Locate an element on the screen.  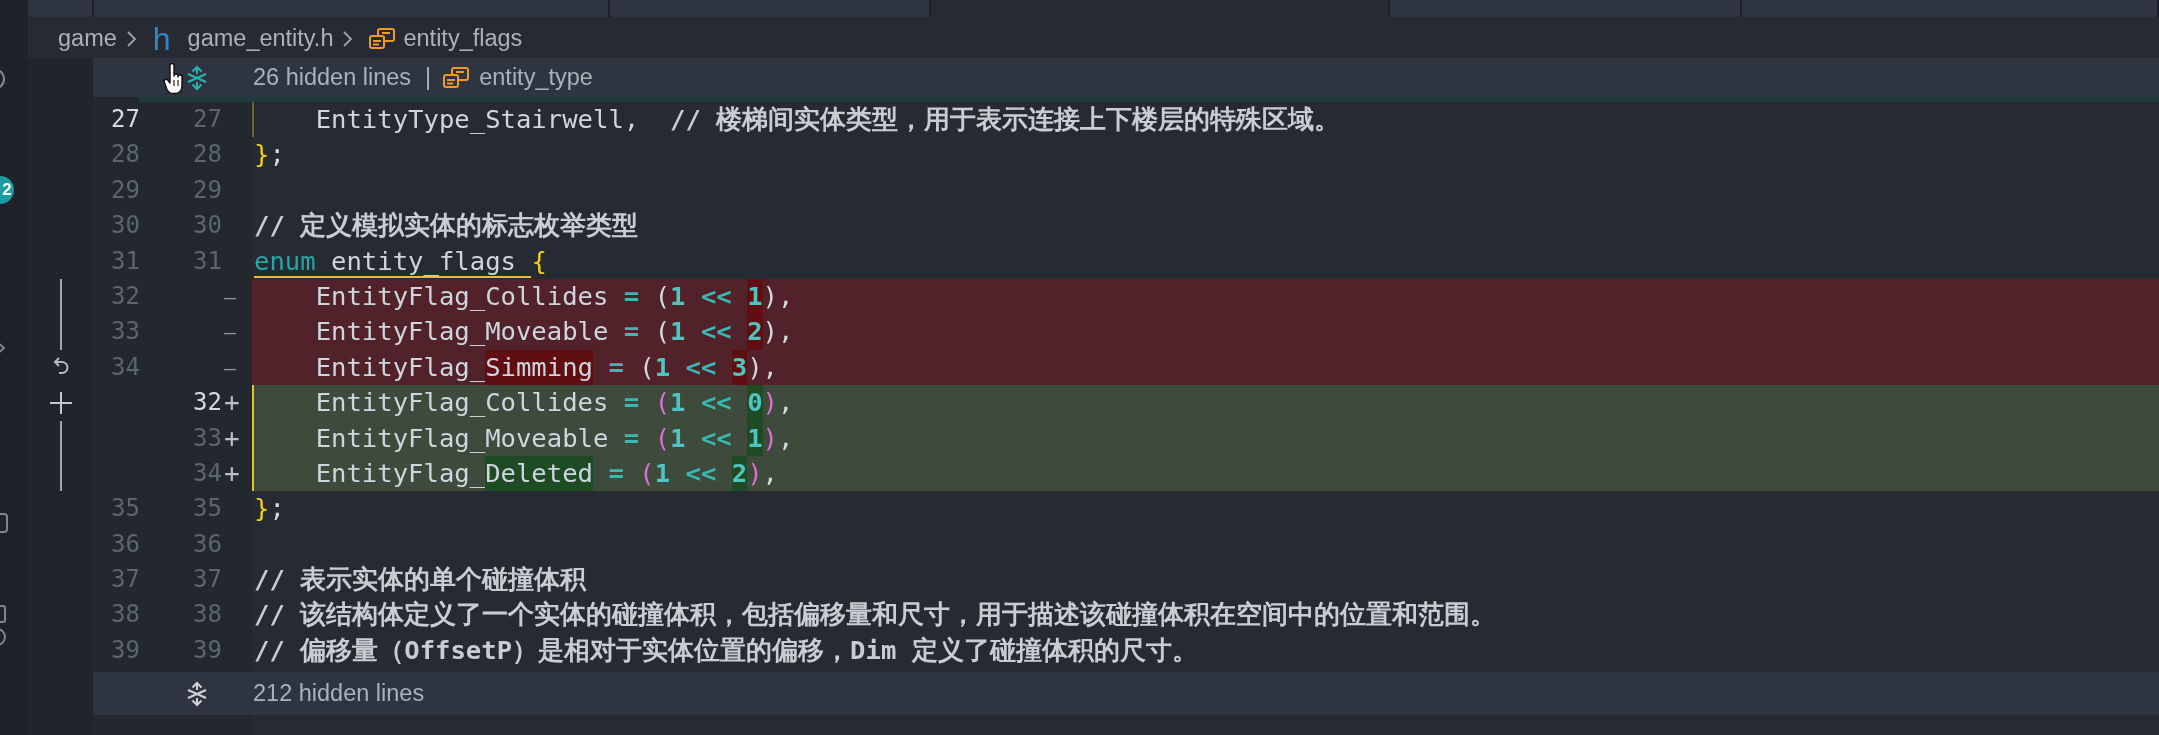
code-line: EntityFlag_Simming = (1 << 3), is located at coordinates (516, 367).